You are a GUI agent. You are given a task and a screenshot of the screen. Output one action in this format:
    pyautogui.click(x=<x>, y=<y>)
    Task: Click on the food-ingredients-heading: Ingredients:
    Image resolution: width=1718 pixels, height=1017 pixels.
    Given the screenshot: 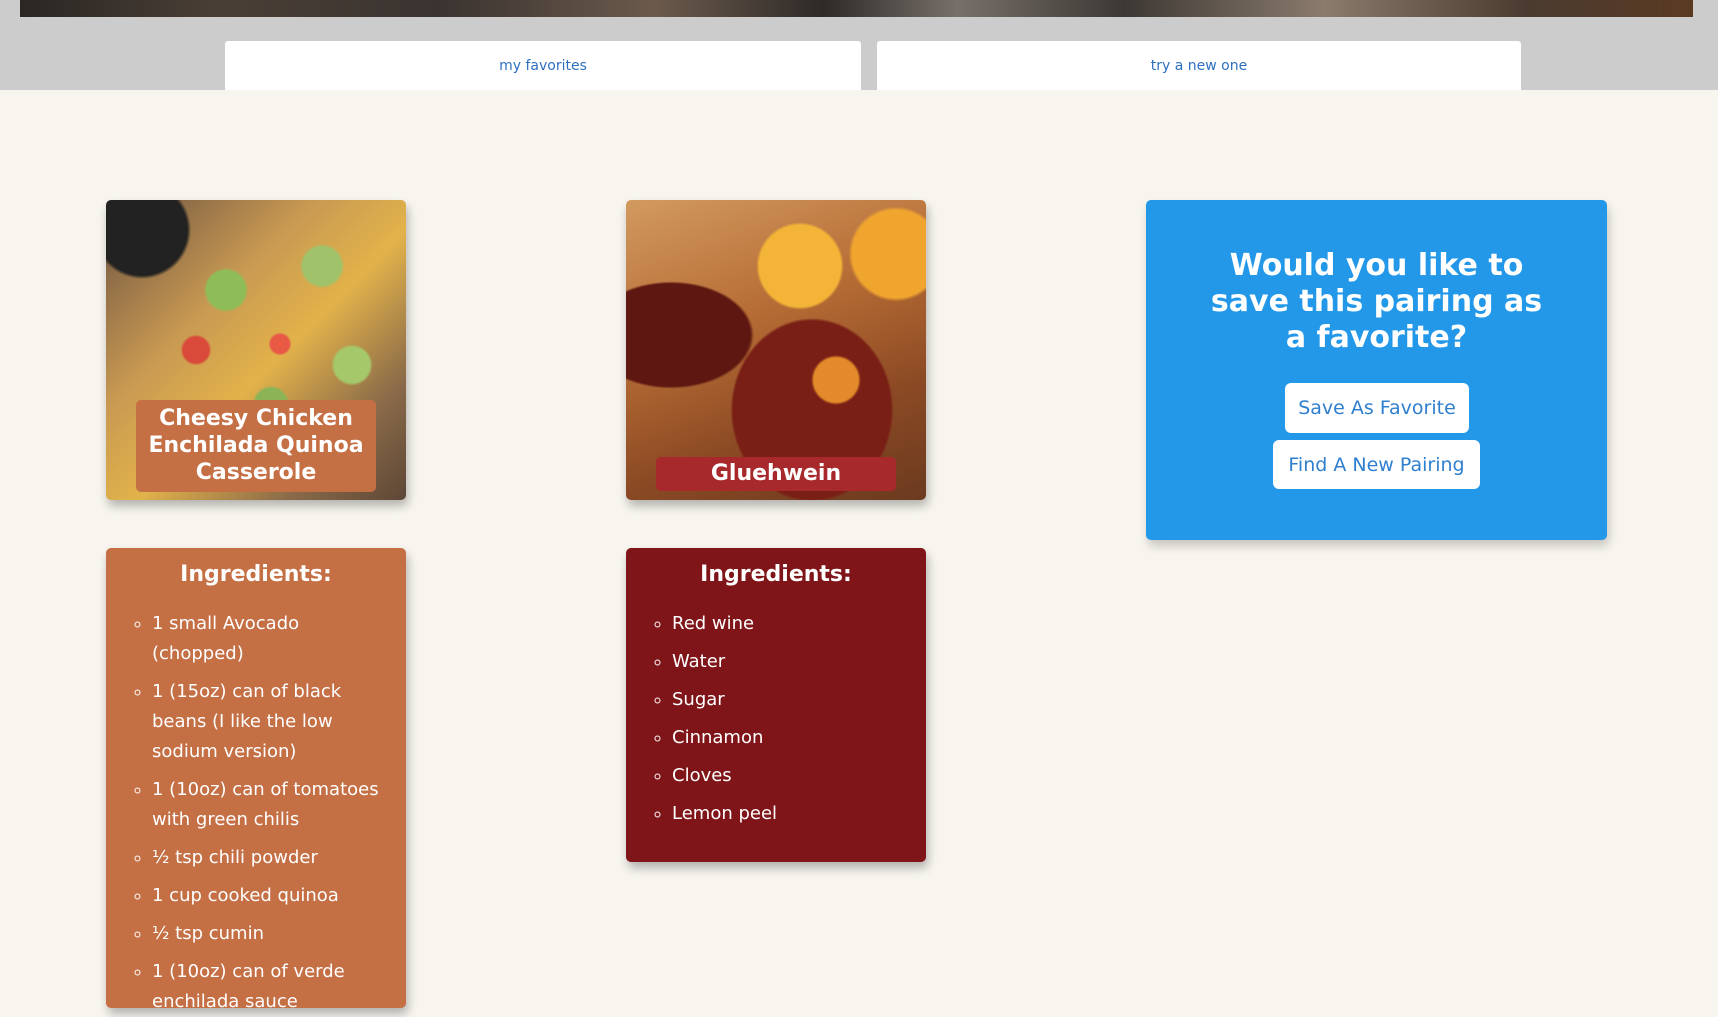 What is the action you would take?
    pyautogui.click(x=256, y=574)
    